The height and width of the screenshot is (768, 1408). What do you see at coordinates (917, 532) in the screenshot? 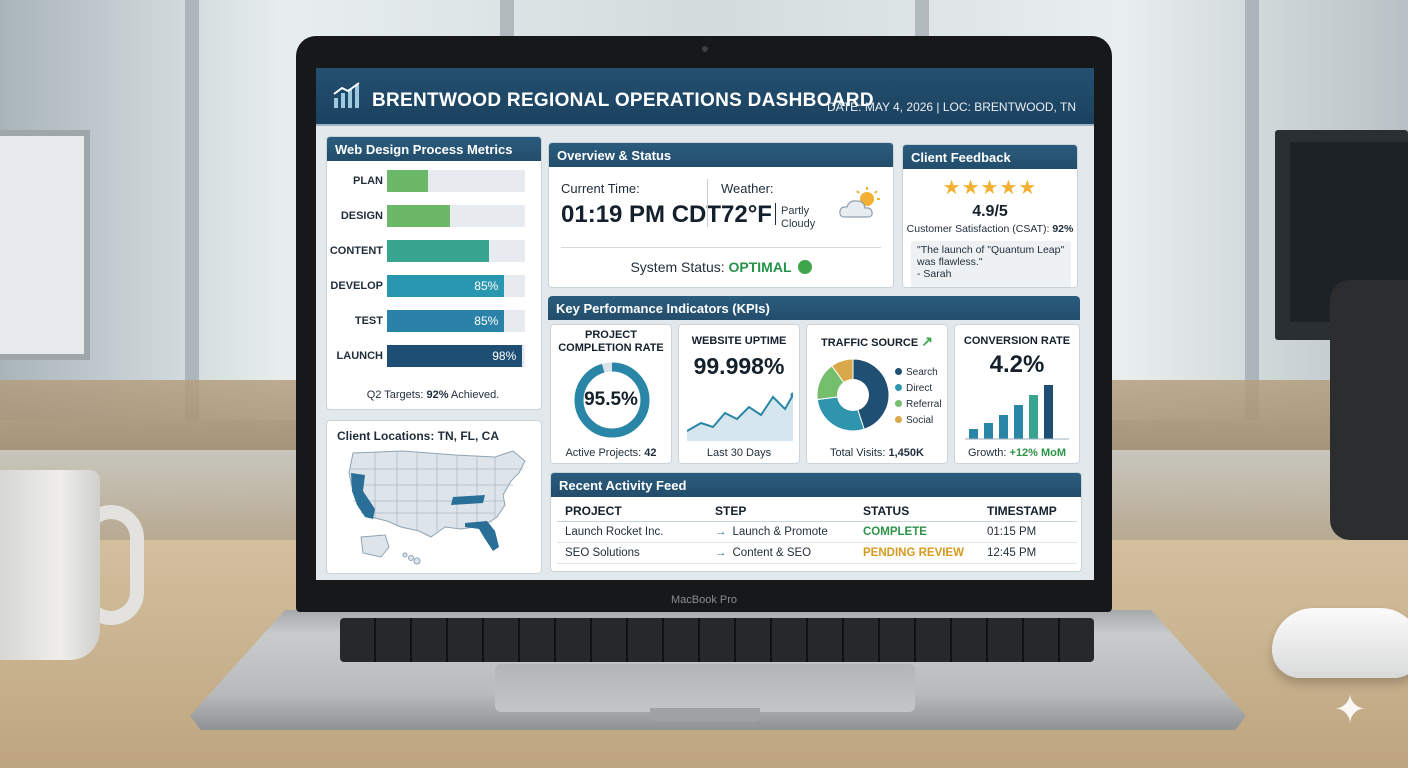
I see `activity-status: COMPLETE` at bounding box center [917, 532].